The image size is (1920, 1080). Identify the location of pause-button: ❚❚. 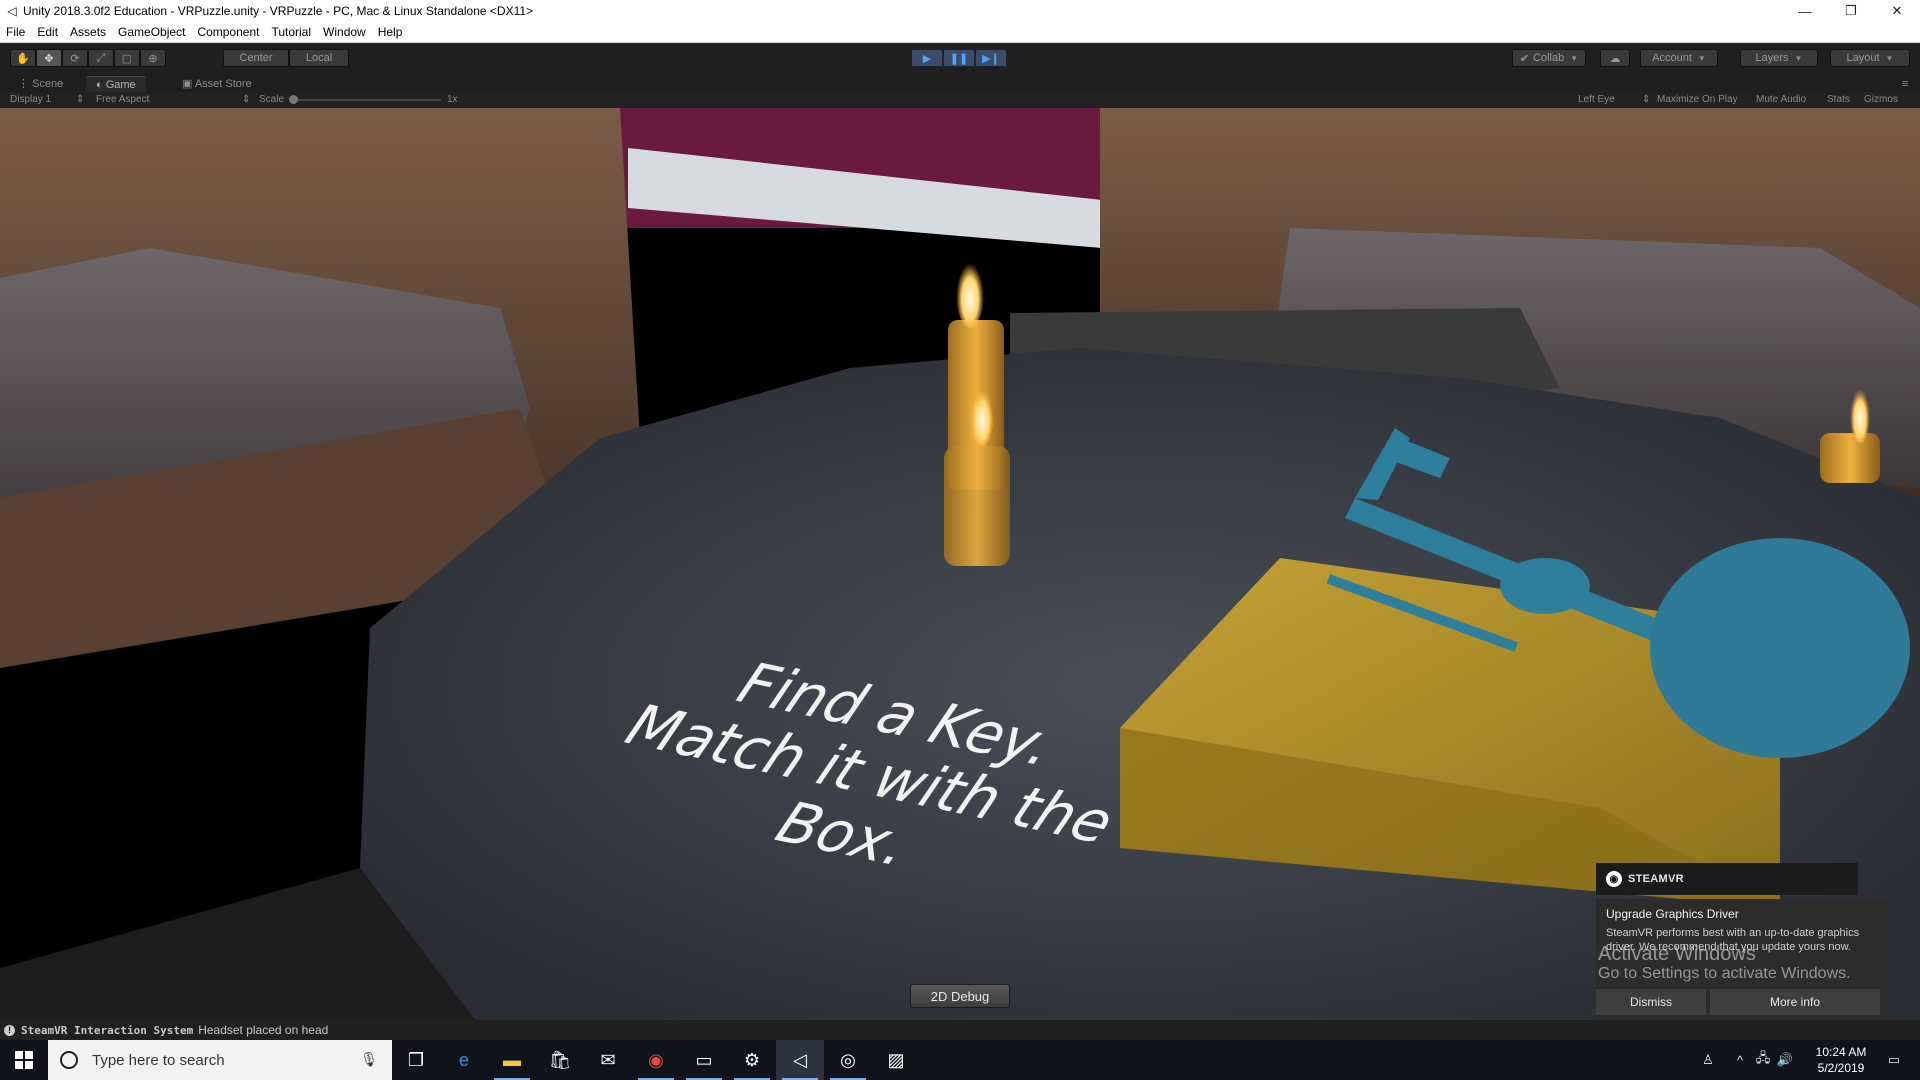
(959, 58).